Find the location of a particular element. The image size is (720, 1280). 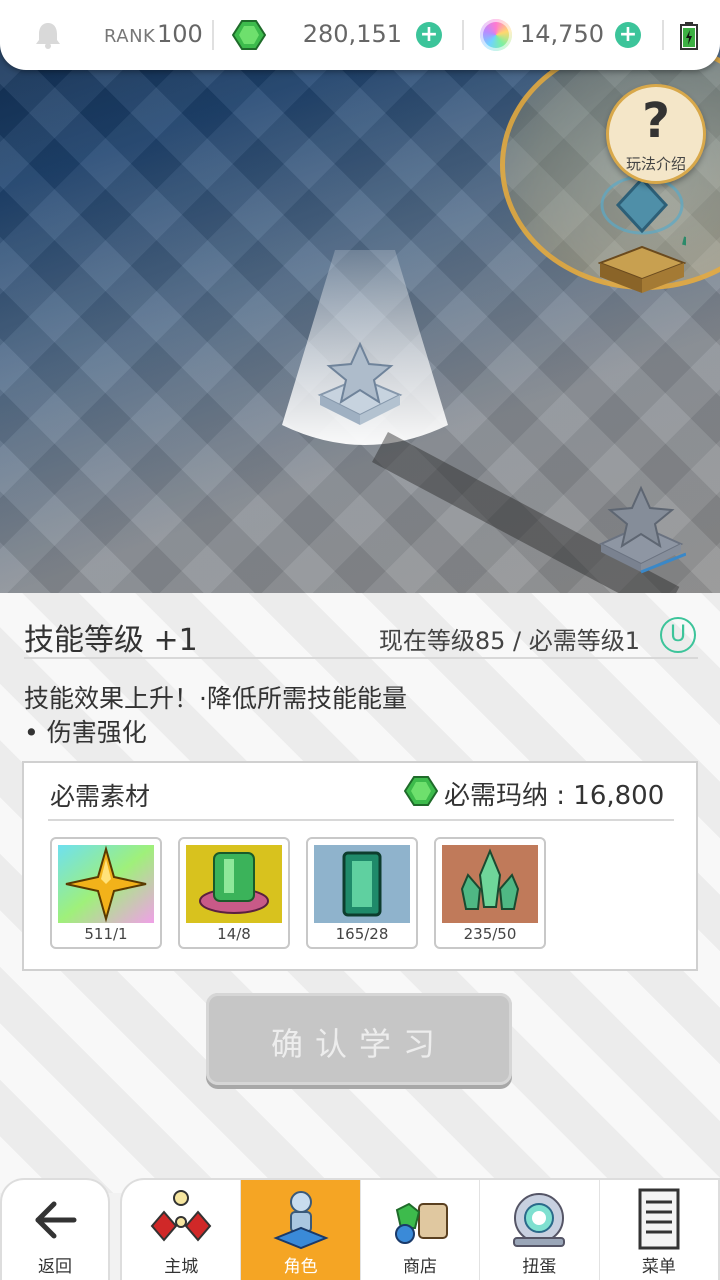

skill-description: • 伤害强化 is located at coordinates (85, 732).